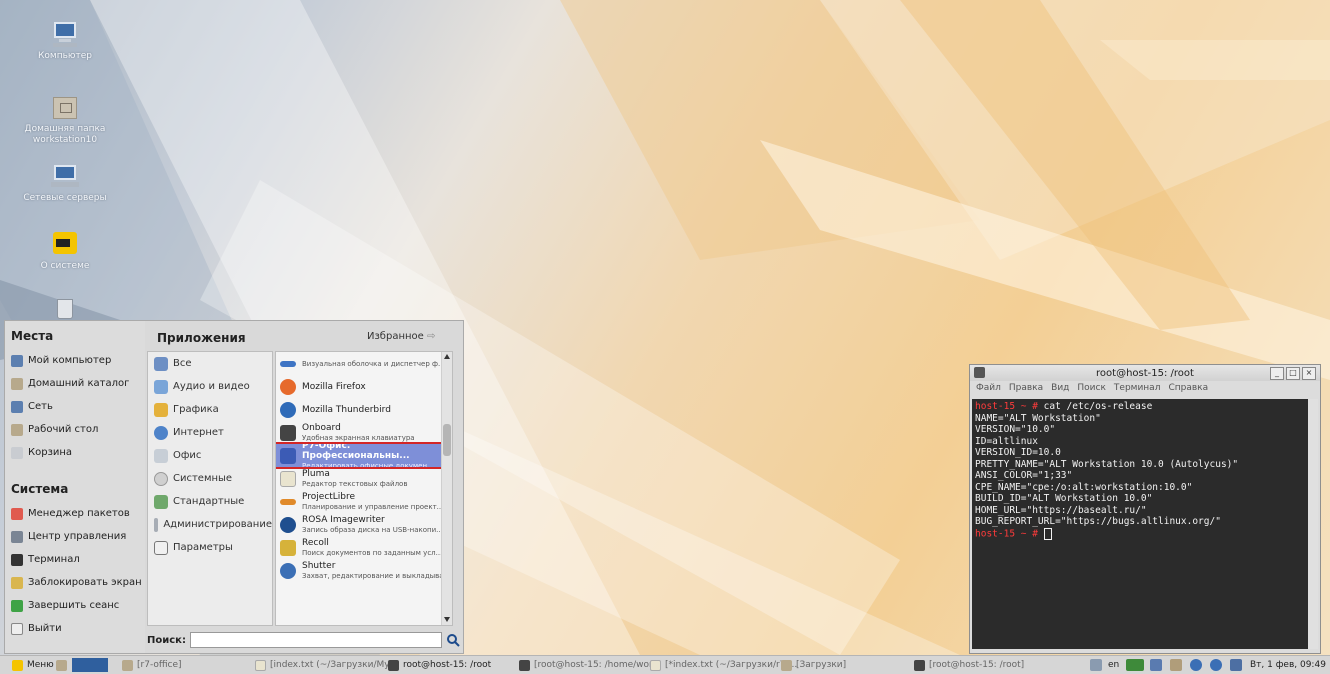 The image size is (1330, 674). Describe the element at coordinates (198, 432) in the screenshot. I see `category-label: Интернет` at that location.